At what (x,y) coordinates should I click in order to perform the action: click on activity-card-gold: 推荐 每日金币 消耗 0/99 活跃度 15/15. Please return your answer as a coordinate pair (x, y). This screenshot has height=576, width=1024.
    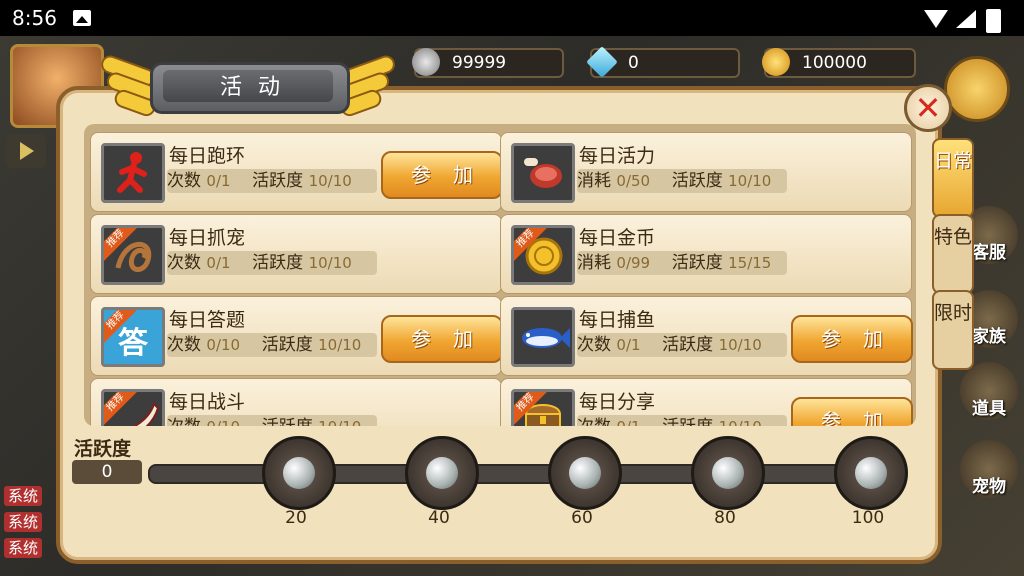
    Looking at the image, I should click on (706, 254).